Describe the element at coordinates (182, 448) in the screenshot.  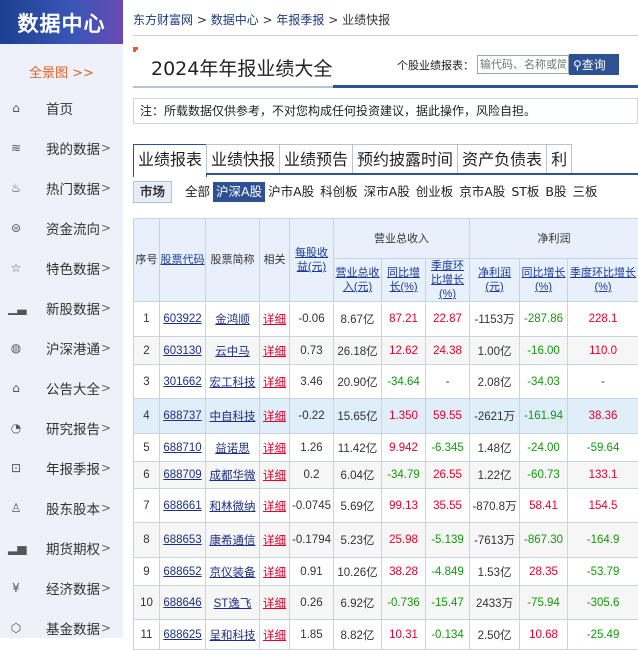
I see `stock-code-link: 688710` at that location.